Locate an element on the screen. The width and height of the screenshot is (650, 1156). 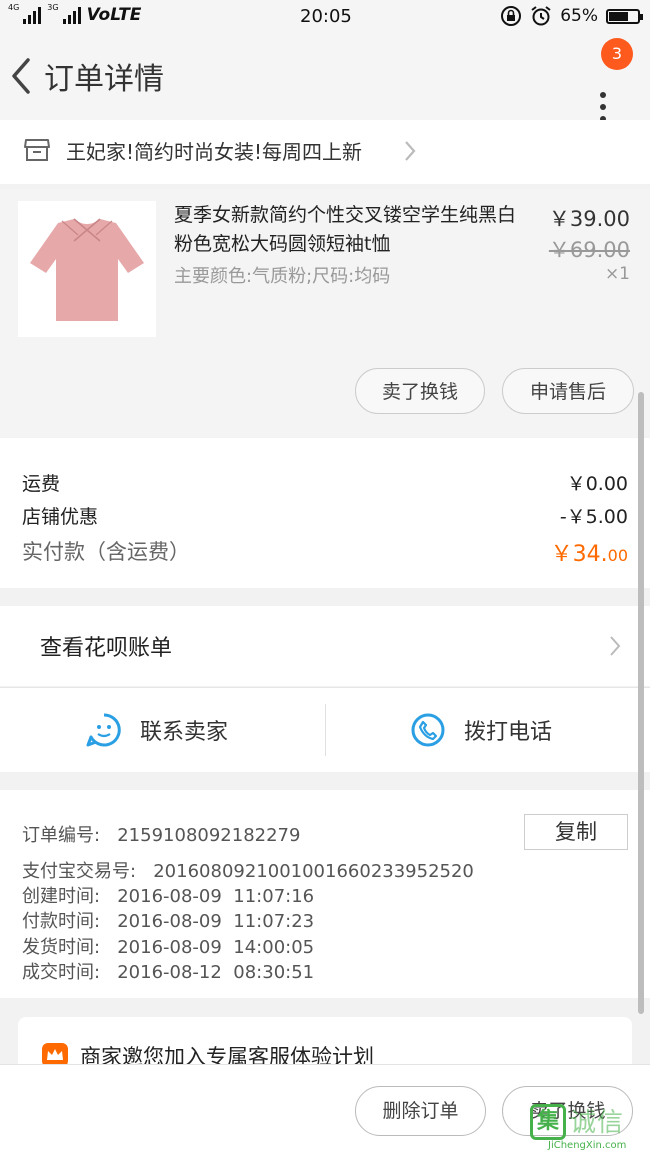
contact-seller-label: 联系卖家 is located at coordinates (184, 730).